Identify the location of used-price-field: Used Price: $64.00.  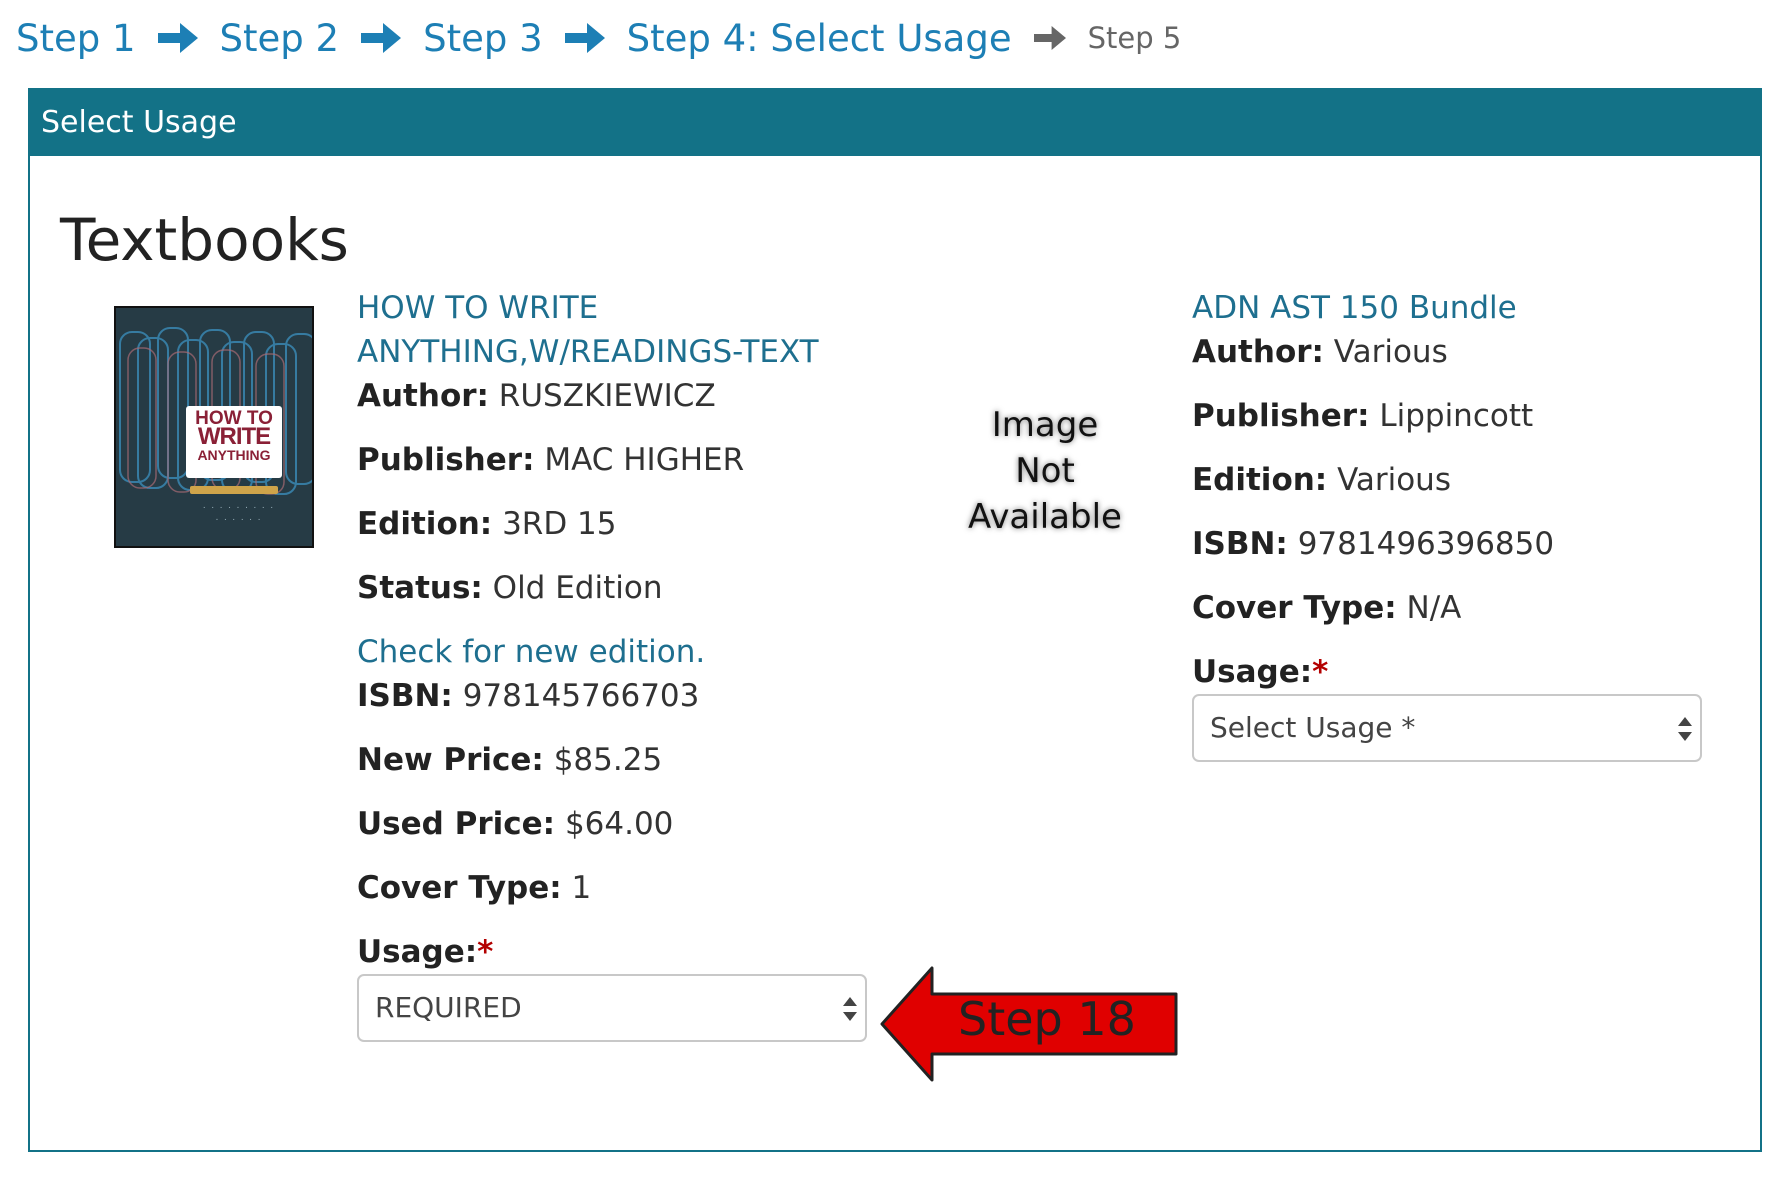
(515, 824).